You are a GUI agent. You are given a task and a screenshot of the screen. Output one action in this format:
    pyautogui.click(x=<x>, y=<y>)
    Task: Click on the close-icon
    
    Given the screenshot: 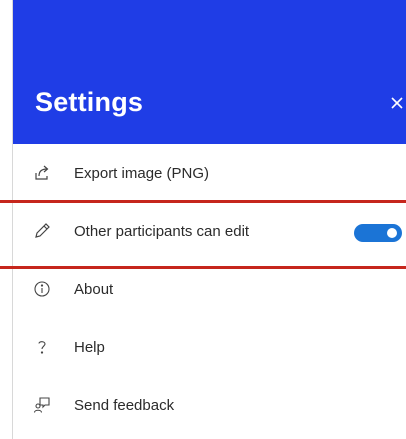 What is the action you would take?
    pyautogui.click(x=397, y=103)
    